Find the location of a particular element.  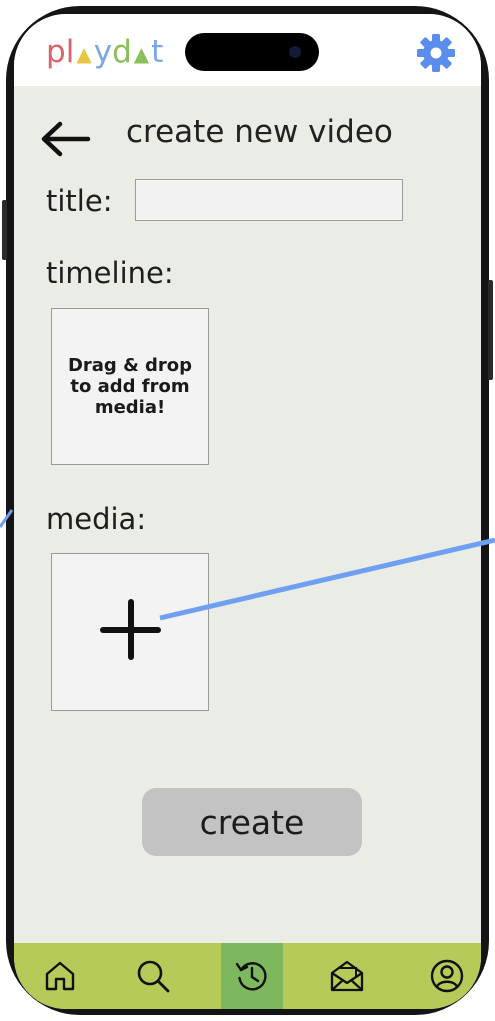

nav-profile is located at coordinates (447, 976).